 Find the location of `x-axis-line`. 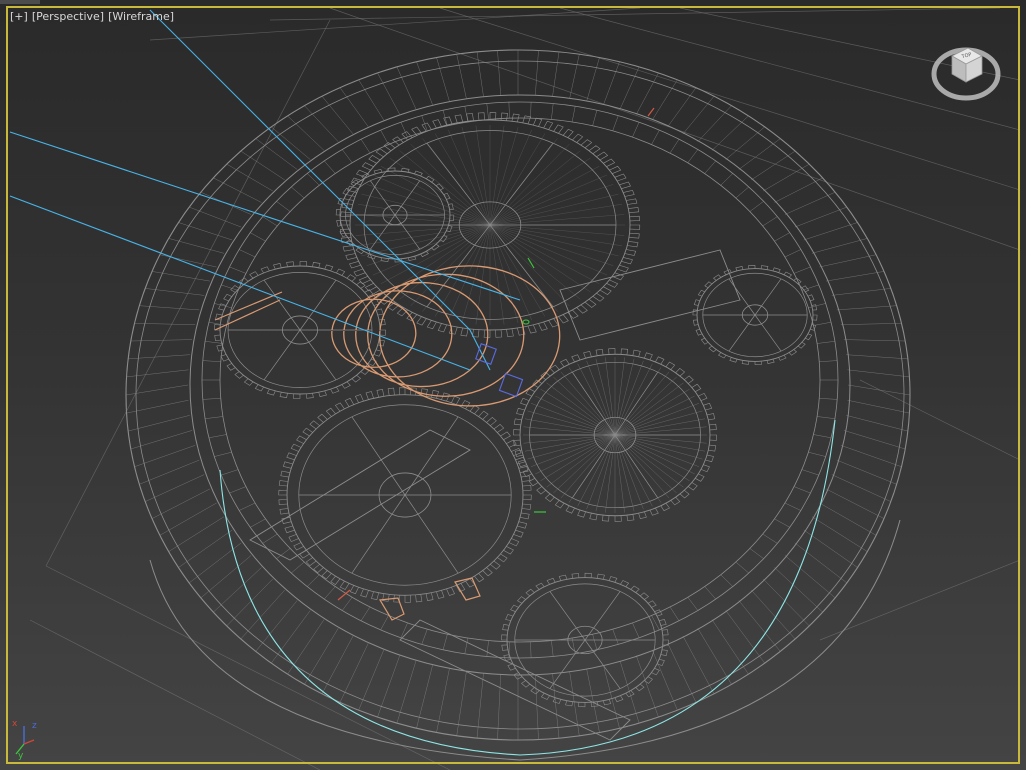

x-axis-line is located at coordinates (29, 742).